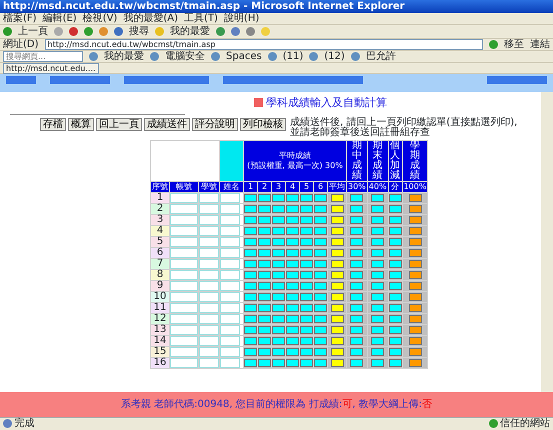  Describe the element at coordinates (190, 31) in the screenshot. I see `favorites-button: 我的最愛` at that location.